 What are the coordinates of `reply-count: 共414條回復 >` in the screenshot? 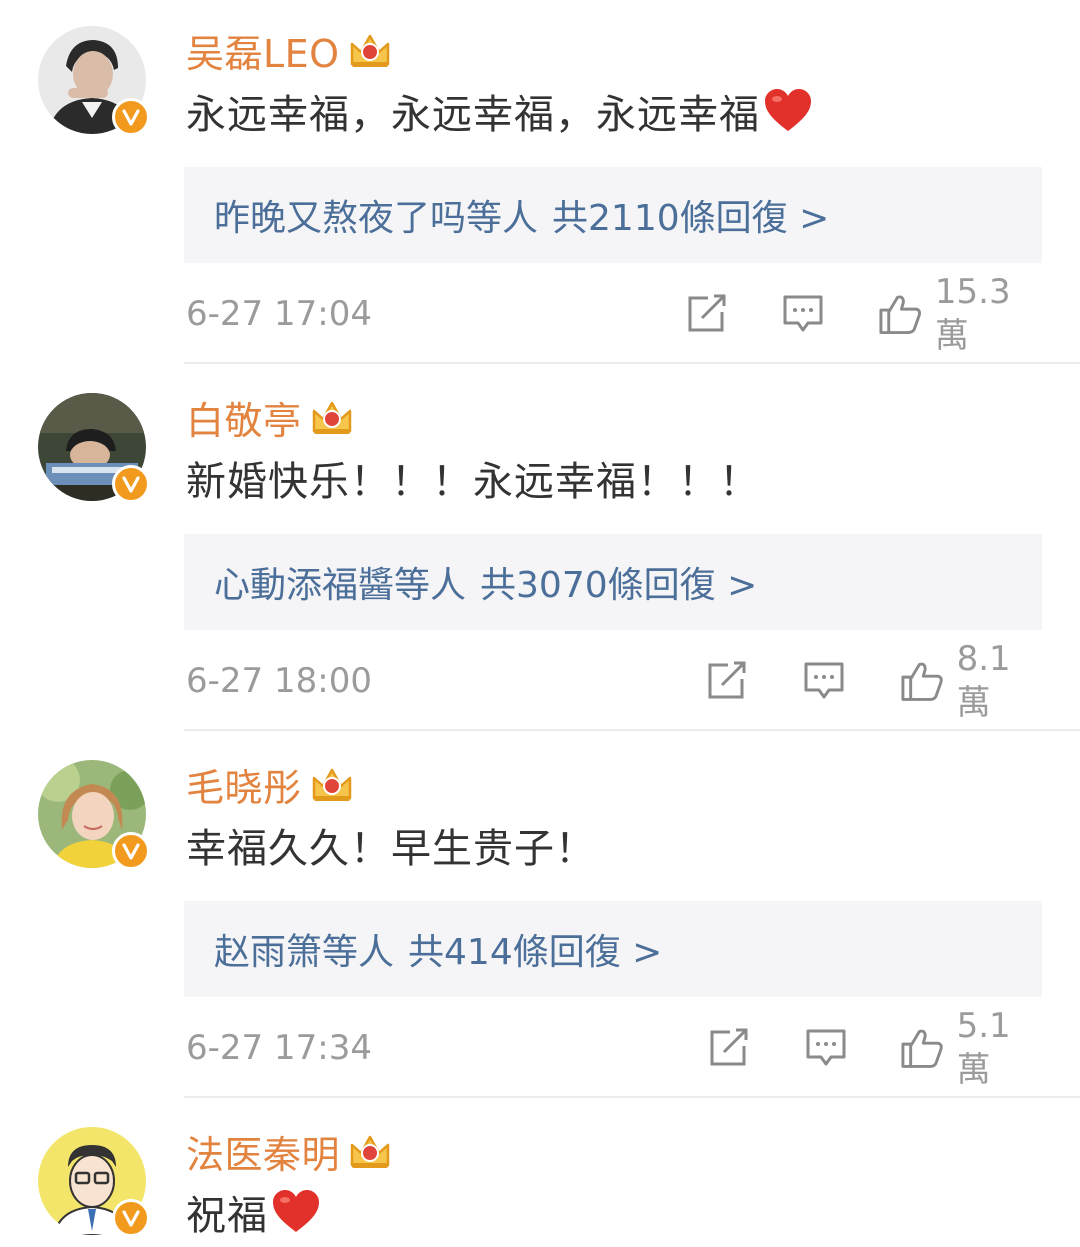 It's located at (535, 952).